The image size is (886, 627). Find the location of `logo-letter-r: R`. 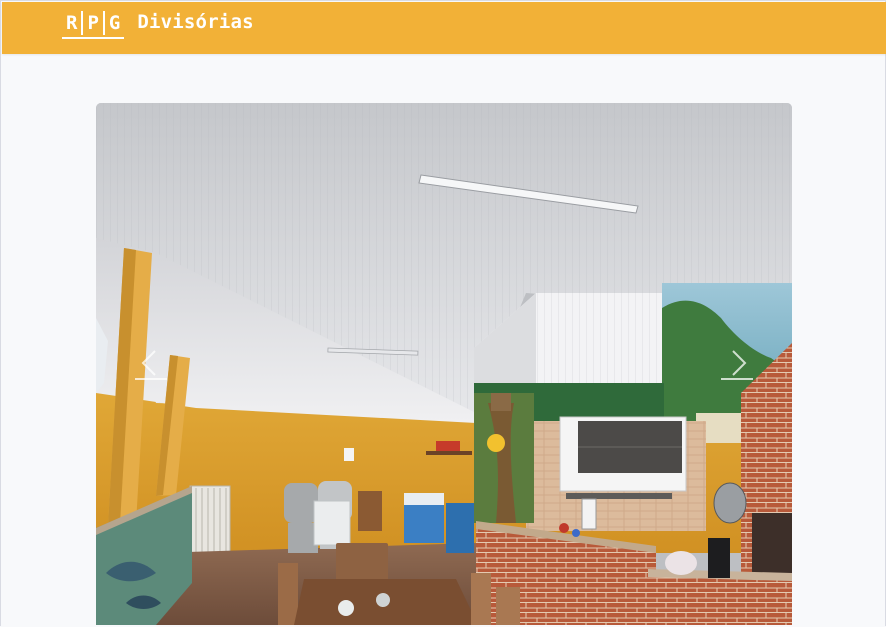

logo-letter-r: R is located at coordinates (72, 23).